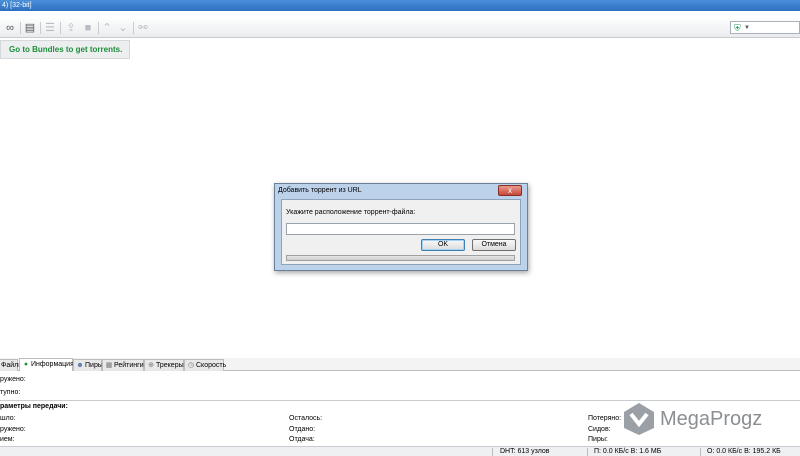 The height and width of the screenshot is (456, 800). What do you see at coordinates (170, 365) in the screenshot?
I see `tab-label: Трекеры` at bounding box center [170, 365].